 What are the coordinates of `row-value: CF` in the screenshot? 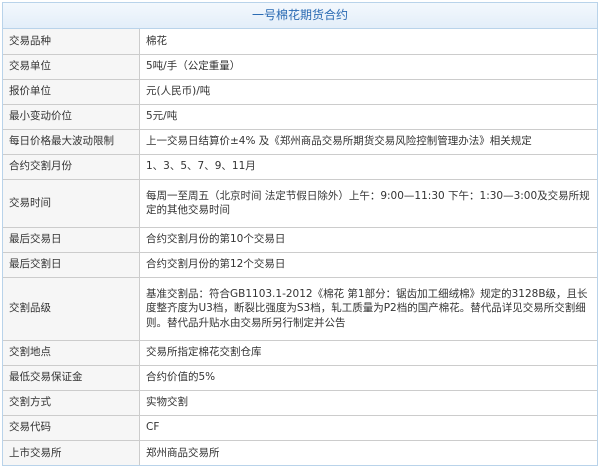 It's located at (368, 427).